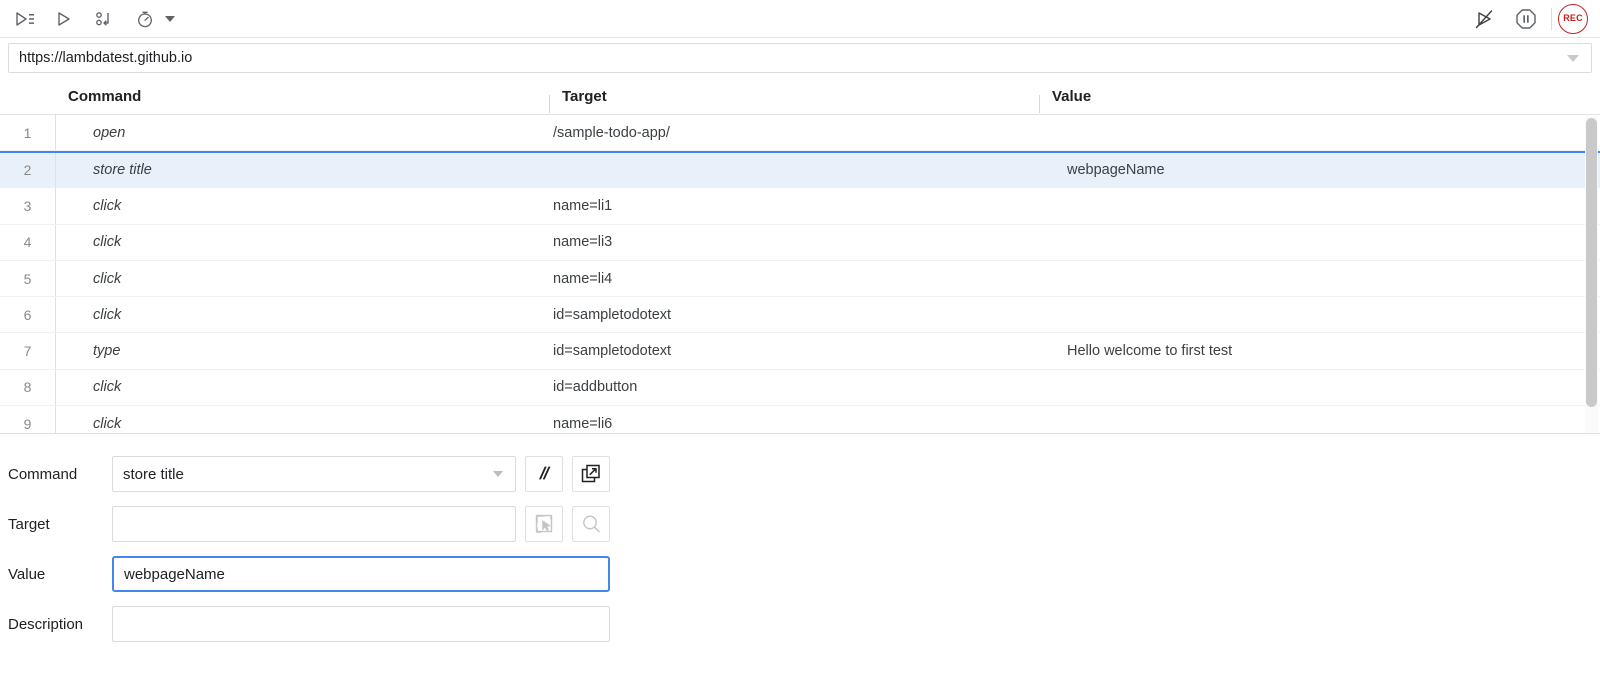 Image resolution: width=1600 pixels, height=688 pixels. I want to click on step-icon, so click(102, 18).